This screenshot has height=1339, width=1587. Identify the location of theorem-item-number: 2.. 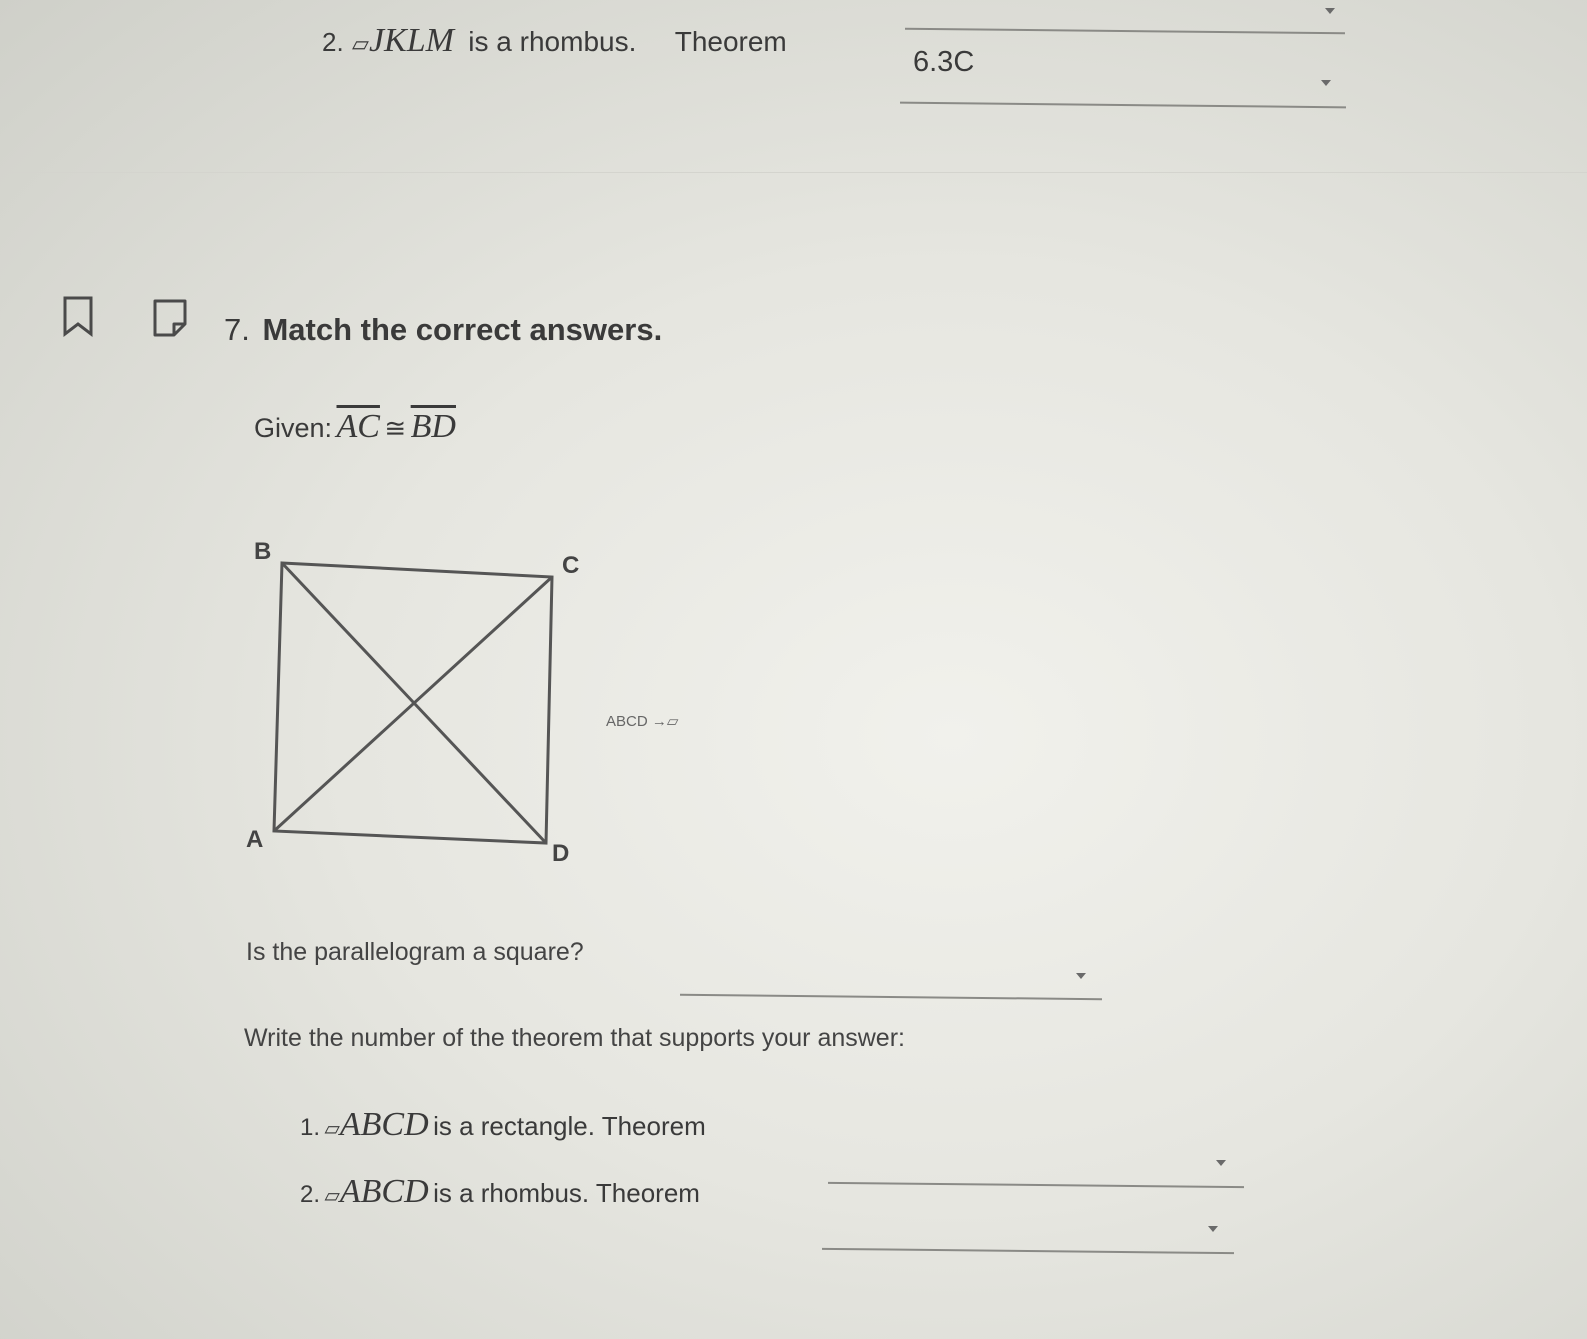
(310, 1194).